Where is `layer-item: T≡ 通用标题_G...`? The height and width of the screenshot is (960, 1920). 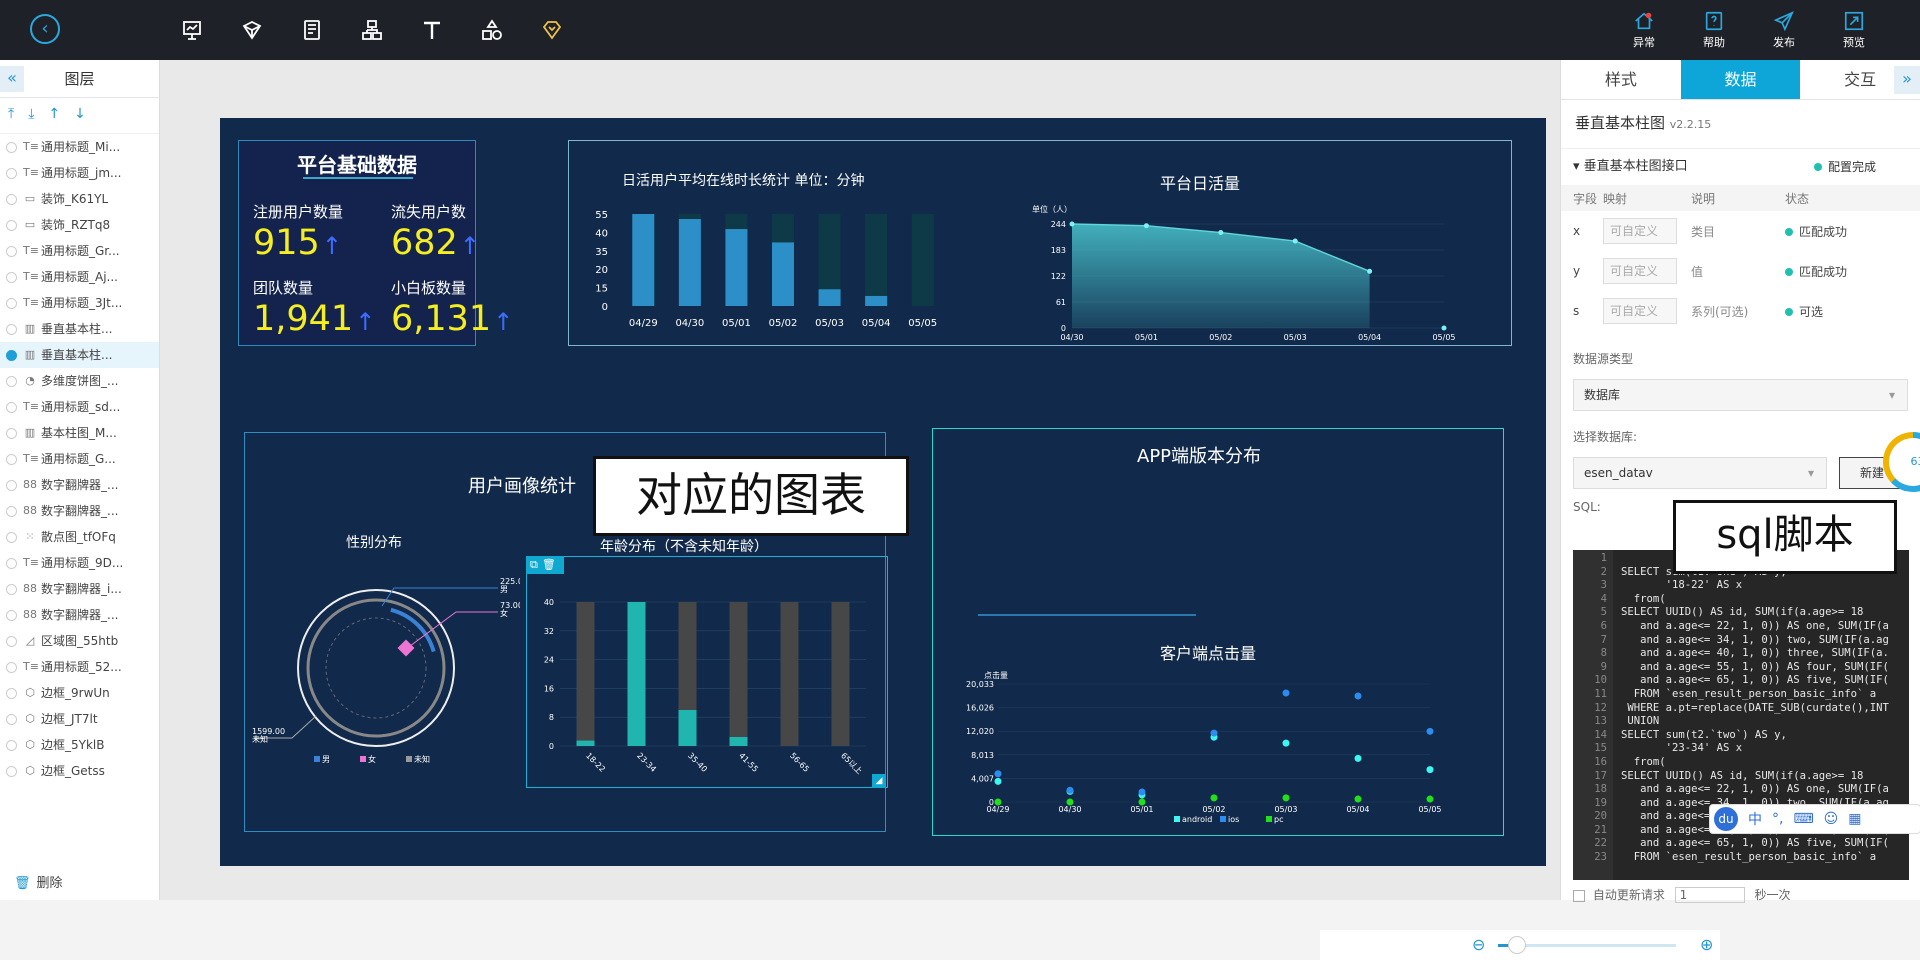 layer-item: T≡ 通用标题_G... is located at coordinates (79, 459).